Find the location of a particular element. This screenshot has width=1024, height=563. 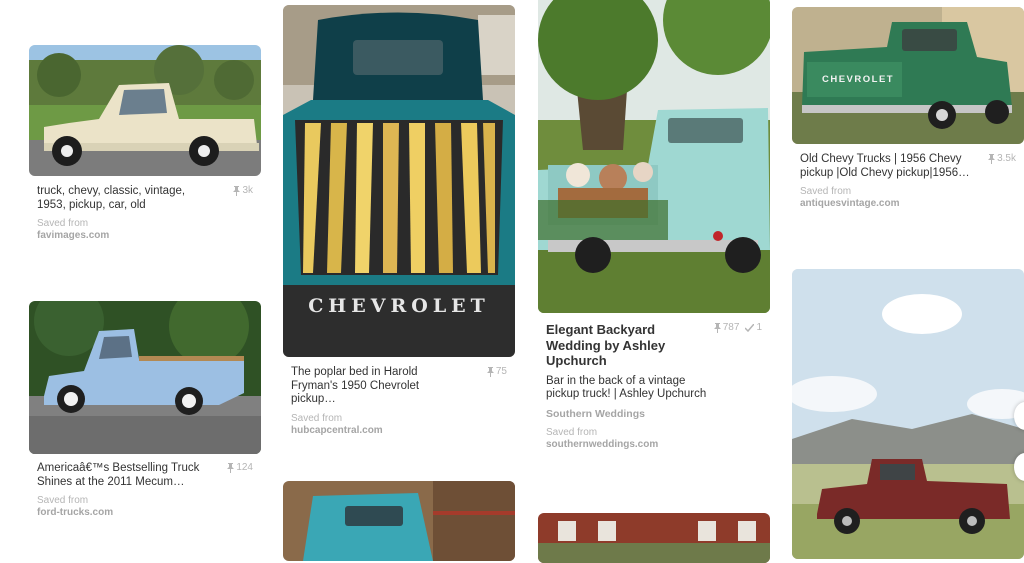

board-name-link: Southern Weddings is located at coordinates (654, 414).